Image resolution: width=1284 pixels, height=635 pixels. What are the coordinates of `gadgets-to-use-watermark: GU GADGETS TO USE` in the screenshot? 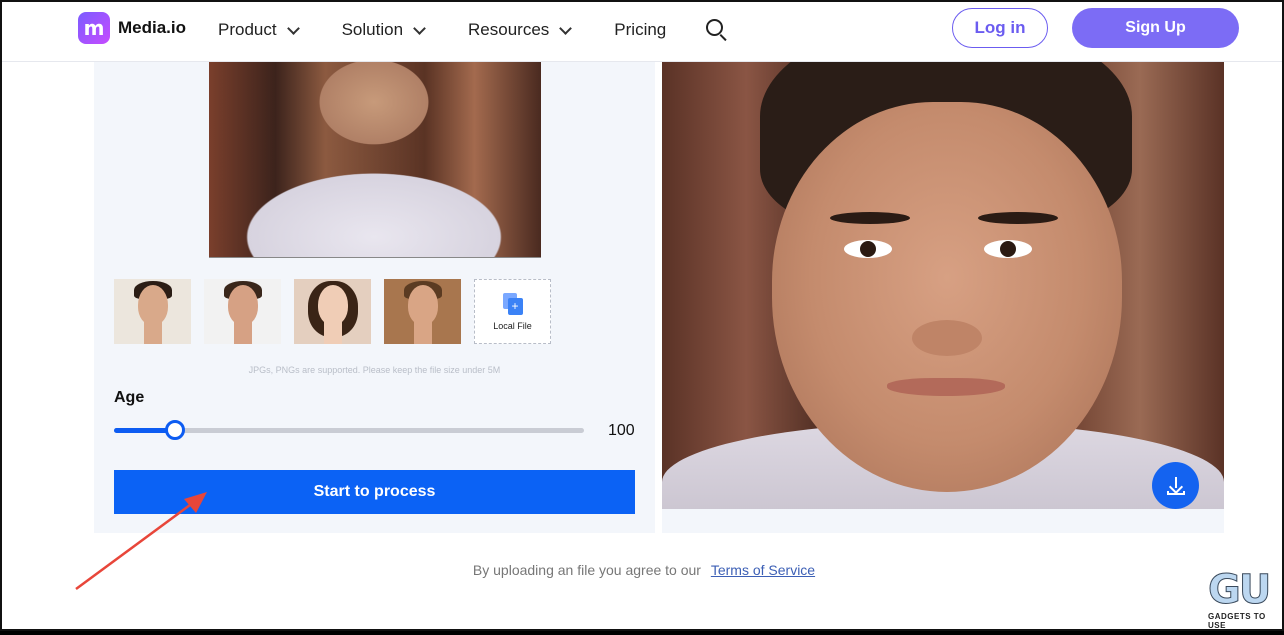 It's located at (1245, 598).